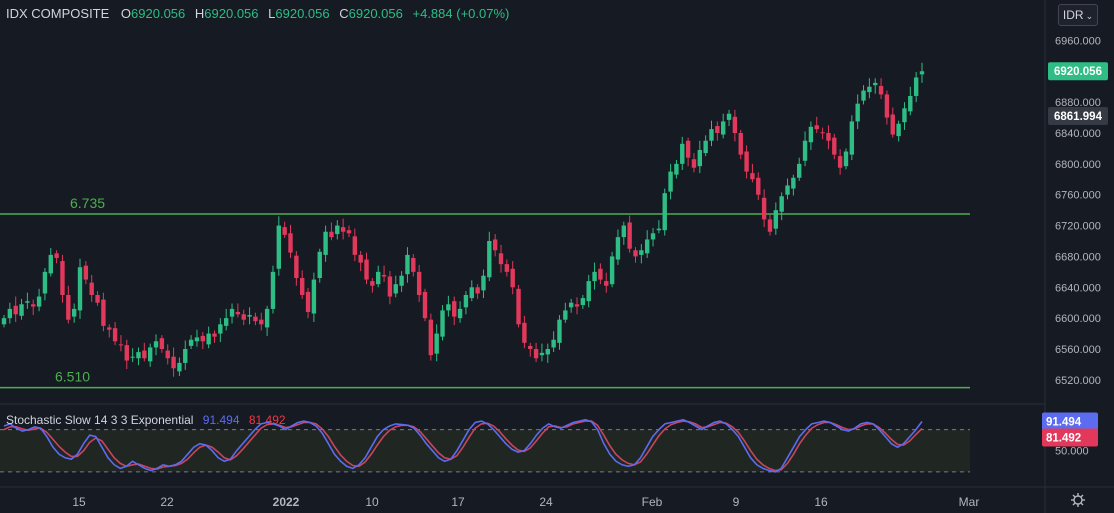 The width and height of the screenshot is (1114, 513). Describe the element at coordinates (1089, 16) in the screenshot. I see `chevron-down-icon: ⌄` at that location.